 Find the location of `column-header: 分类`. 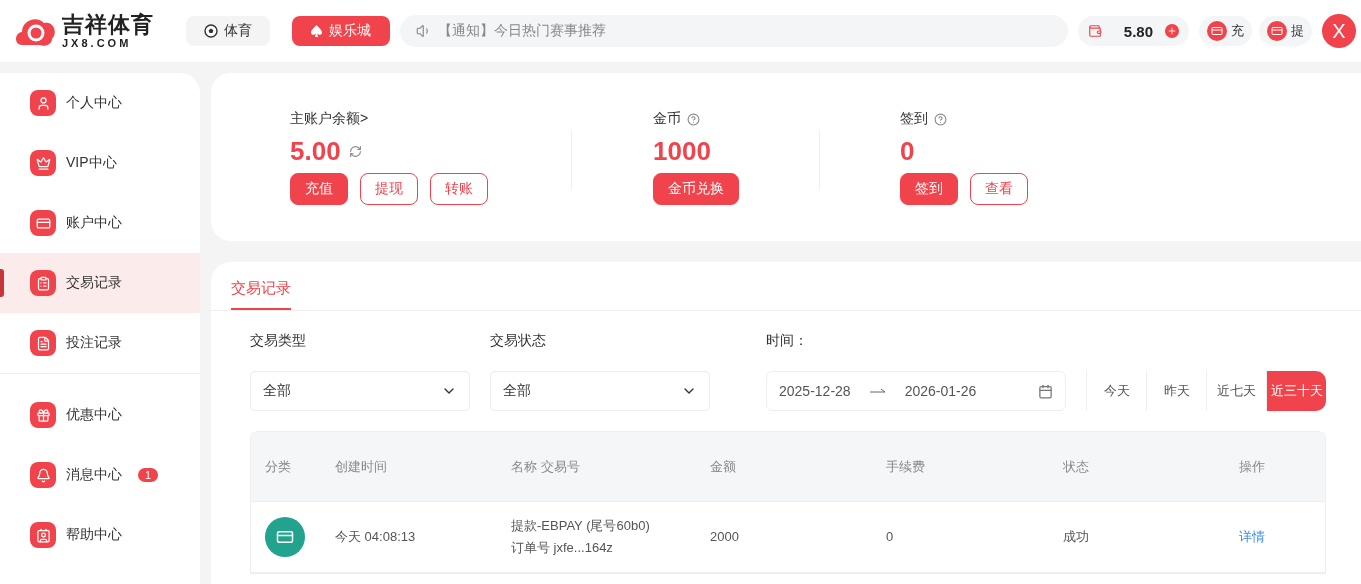

column-header: 分类 is located at coordinates (278, 466).